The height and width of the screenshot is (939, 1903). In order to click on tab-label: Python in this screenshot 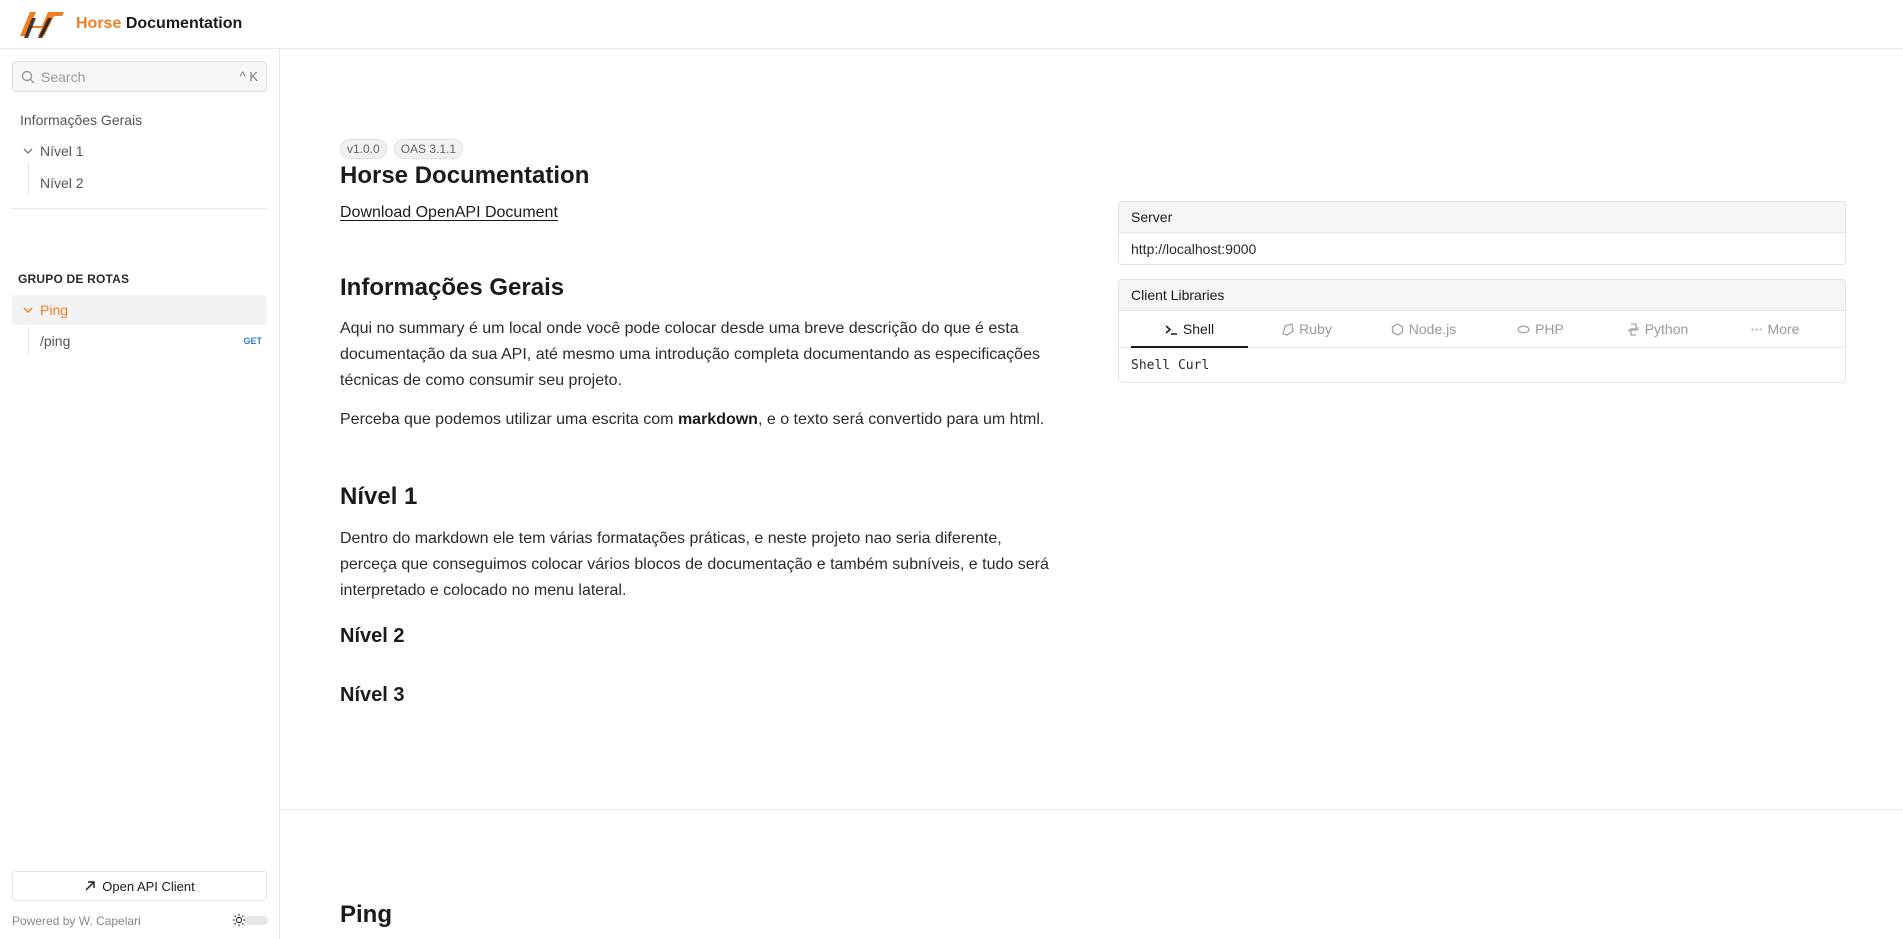, I will do `click(1666, 329)`.